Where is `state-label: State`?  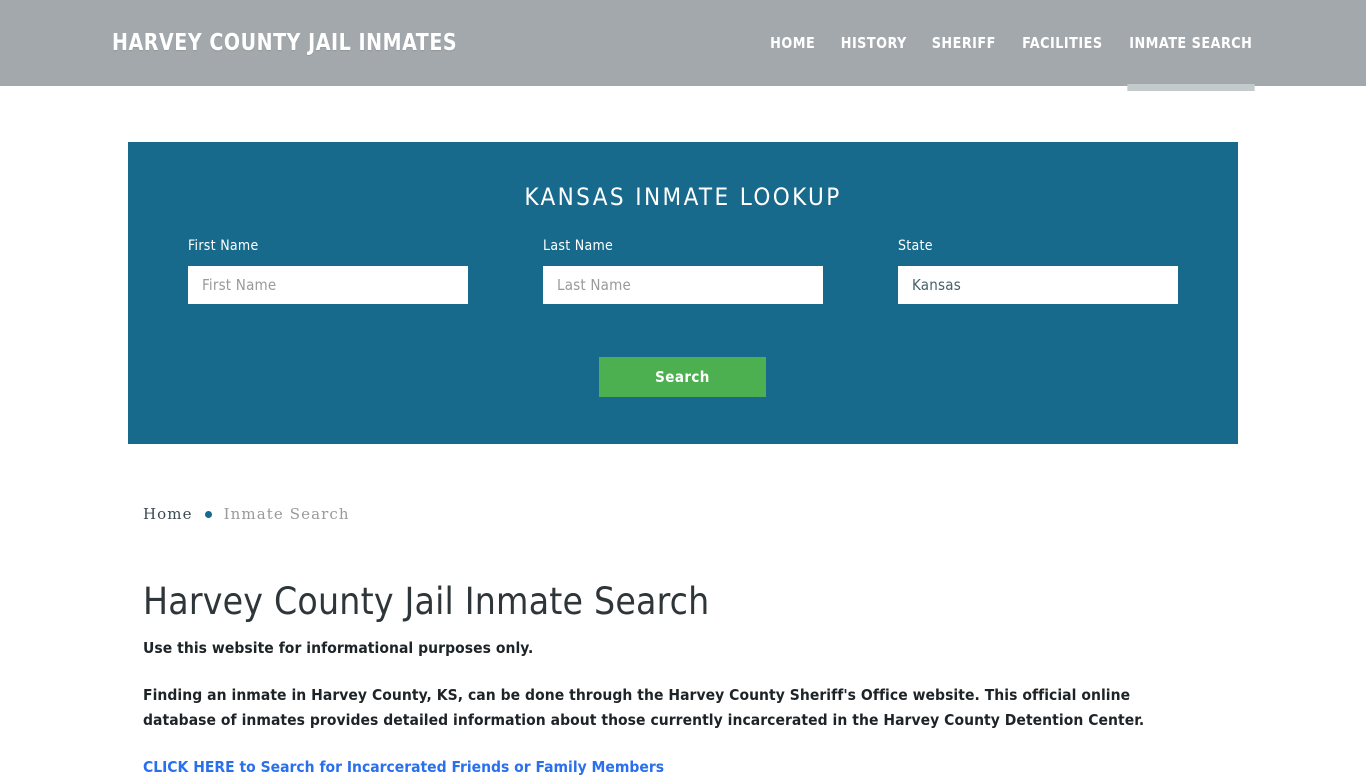
state-label: State is located at coordinates (915, 246).